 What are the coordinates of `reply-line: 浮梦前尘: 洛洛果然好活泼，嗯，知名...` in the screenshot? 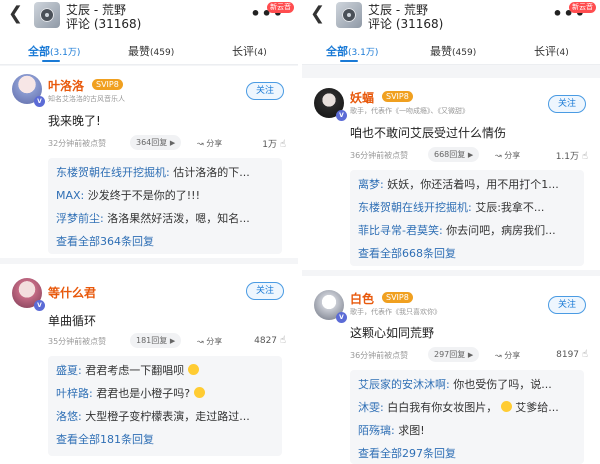 It's located at (153, 218).